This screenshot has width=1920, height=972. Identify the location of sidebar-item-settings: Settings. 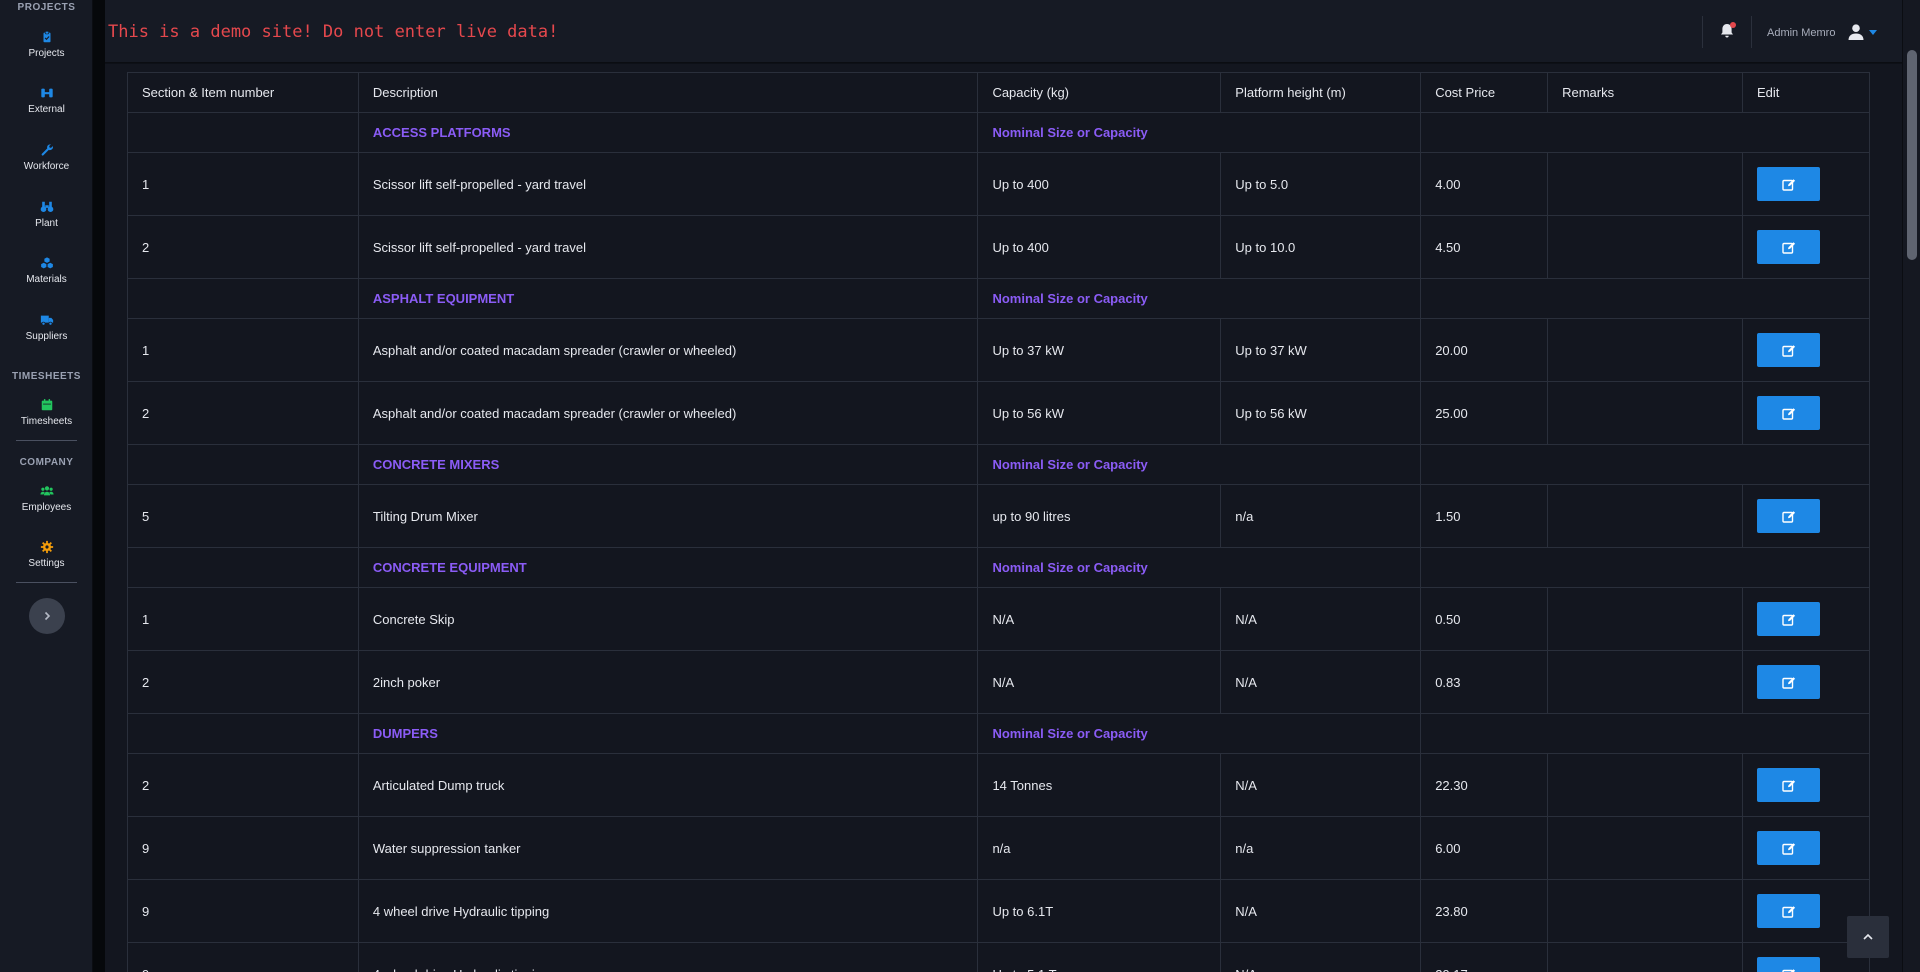
(46, 554).